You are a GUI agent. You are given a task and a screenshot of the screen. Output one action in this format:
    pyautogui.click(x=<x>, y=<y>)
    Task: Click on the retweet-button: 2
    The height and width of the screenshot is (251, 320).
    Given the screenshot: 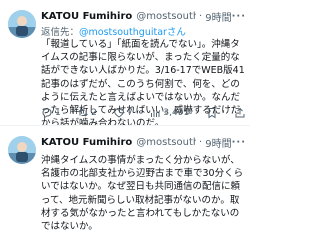 What is the action you would take?
    pyautogui.click(x=87, y=113)
    